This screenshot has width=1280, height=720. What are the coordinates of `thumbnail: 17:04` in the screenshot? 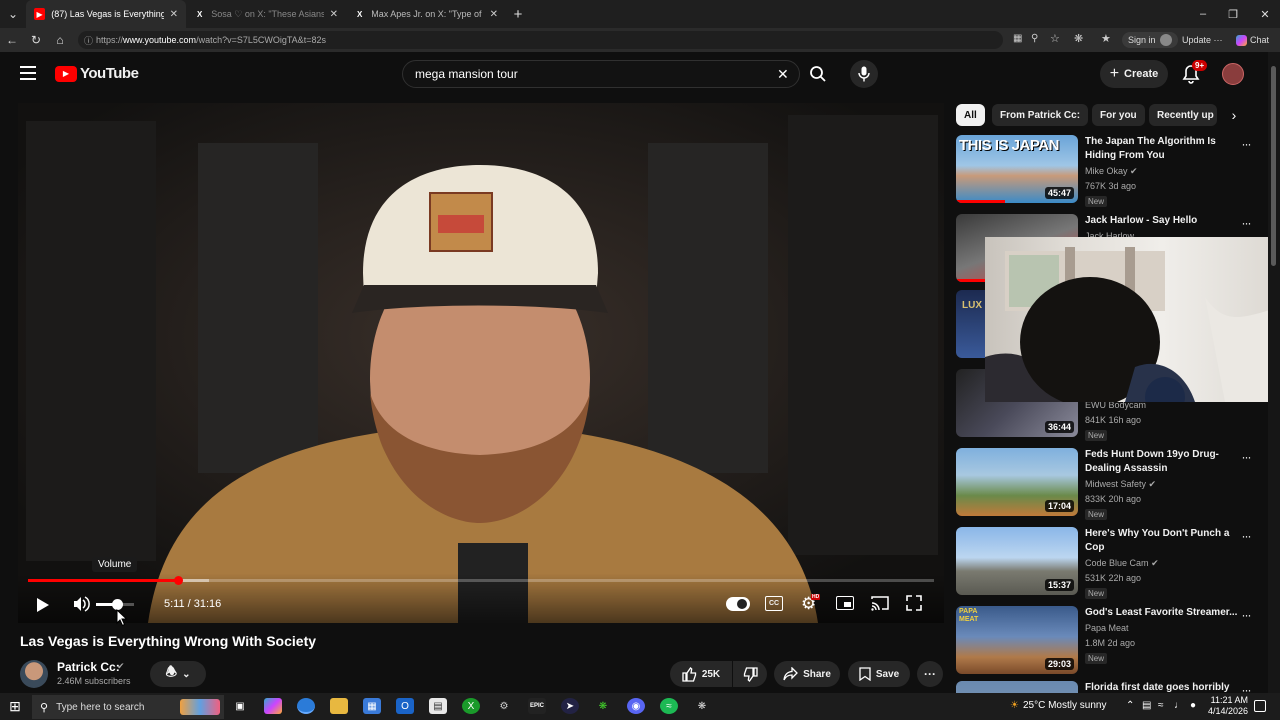 It's located at (1017, 482).